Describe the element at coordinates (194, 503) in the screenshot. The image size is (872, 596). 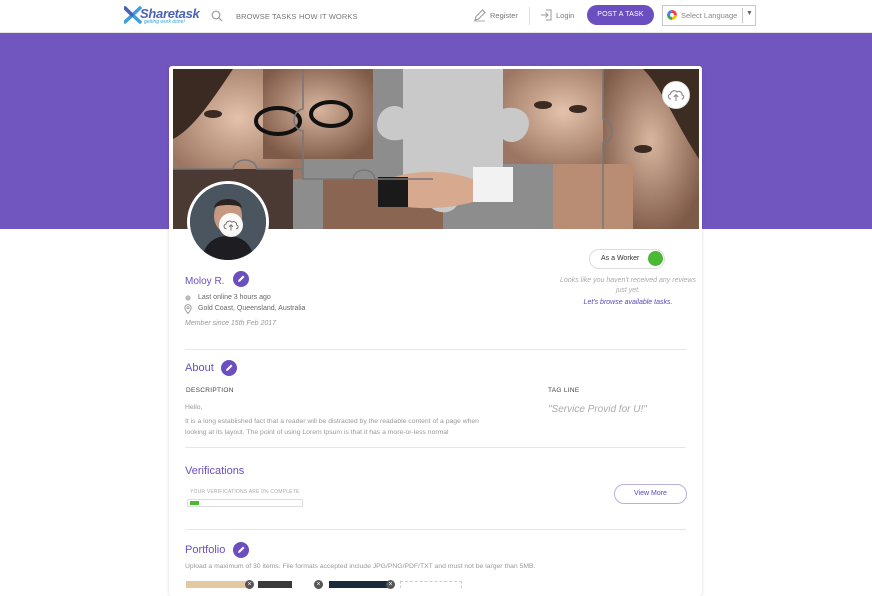
I see `verification-progress-fill` at that location.